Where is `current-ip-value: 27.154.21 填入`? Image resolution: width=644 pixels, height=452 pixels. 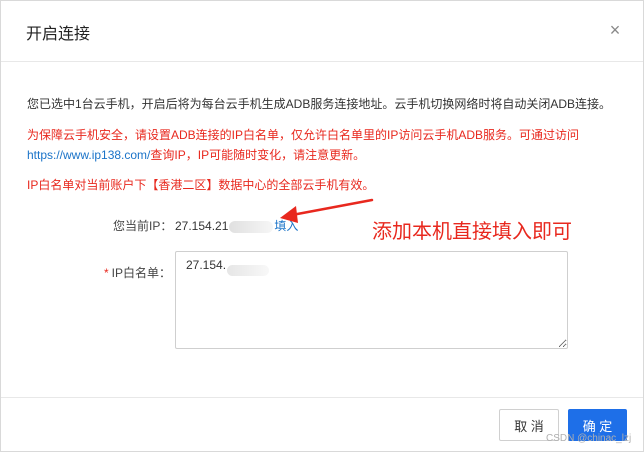
current-ip-value: 27.154.21 填入 is located at coordinates (236, 225).